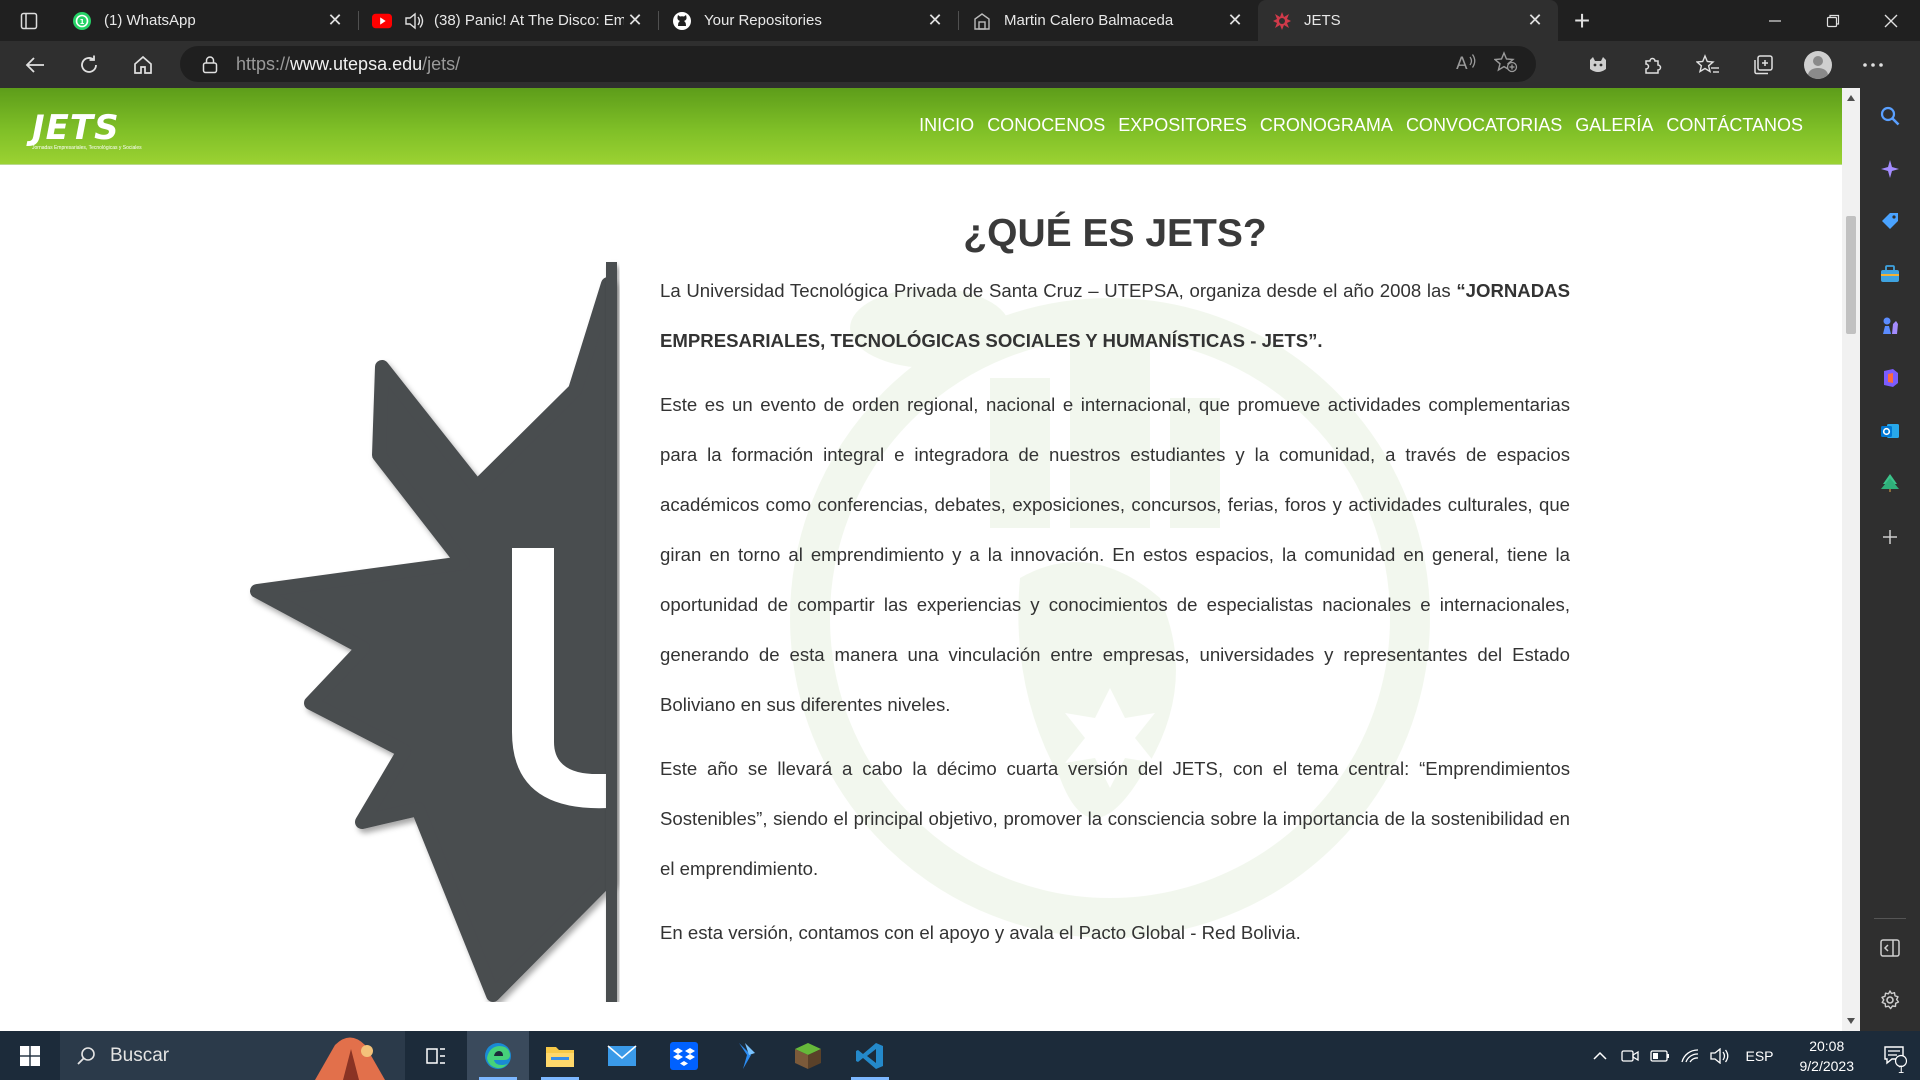  I want to click on notification-center-button: 1, so click(1895, 1060).